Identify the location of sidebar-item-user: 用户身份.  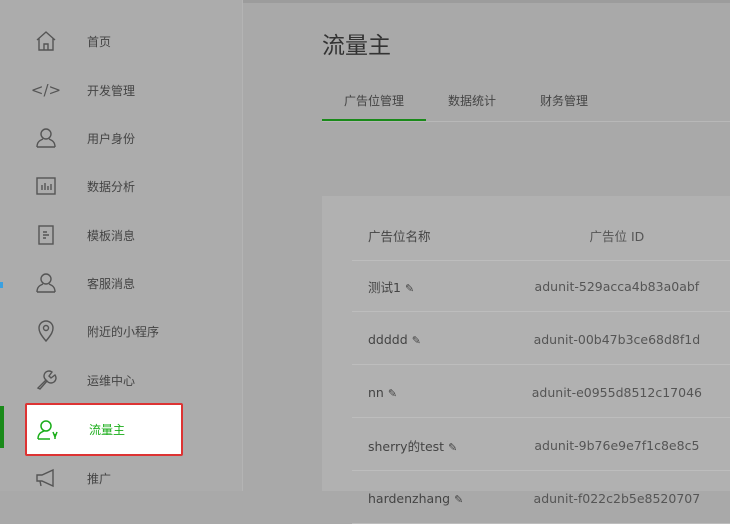
(104, 138).